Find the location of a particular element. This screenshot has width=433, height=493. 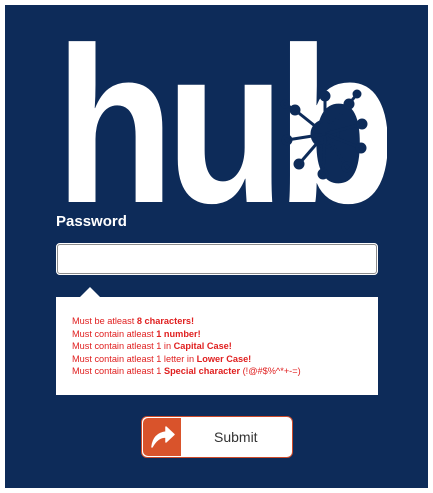

submit-label: Submit is located at coordinates (236, 437).